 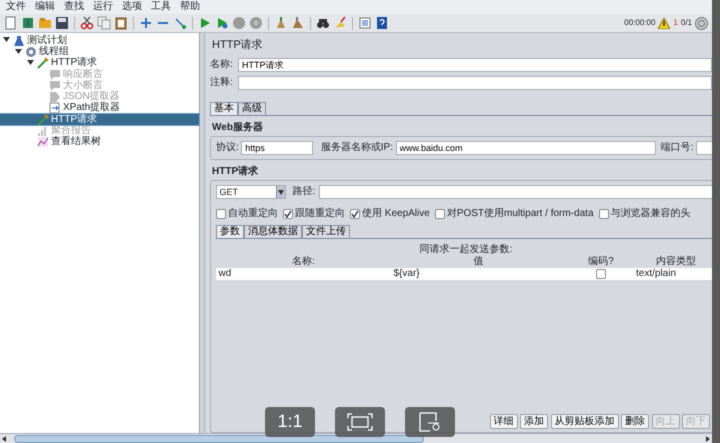 What do you see at coordinates (99, 40) in the screenshot?
I see `tree-item: 测试计划` at bounding box center [99, 40].